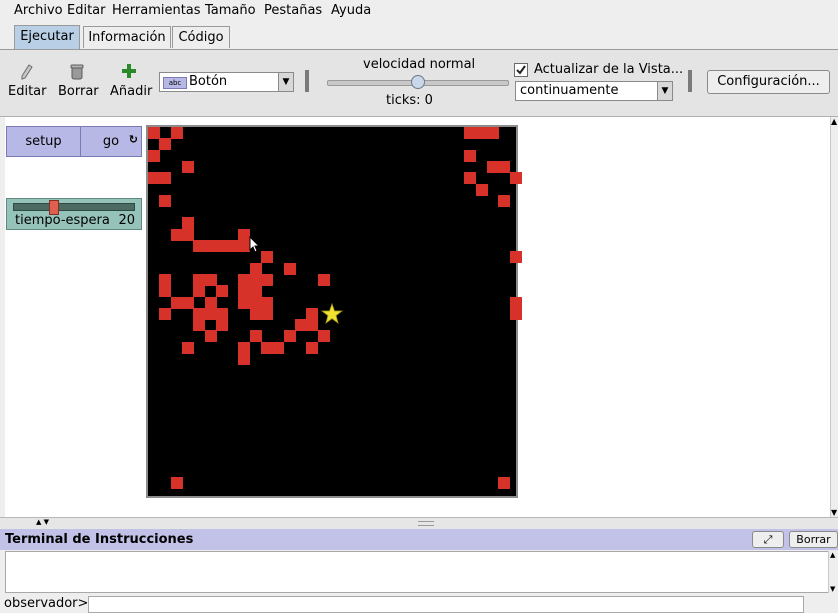 The image size is (838, 613). Describe the element at coordinates (813, 539) in the screenshot. I see `clear-terminal-button: Borrar` at that location.